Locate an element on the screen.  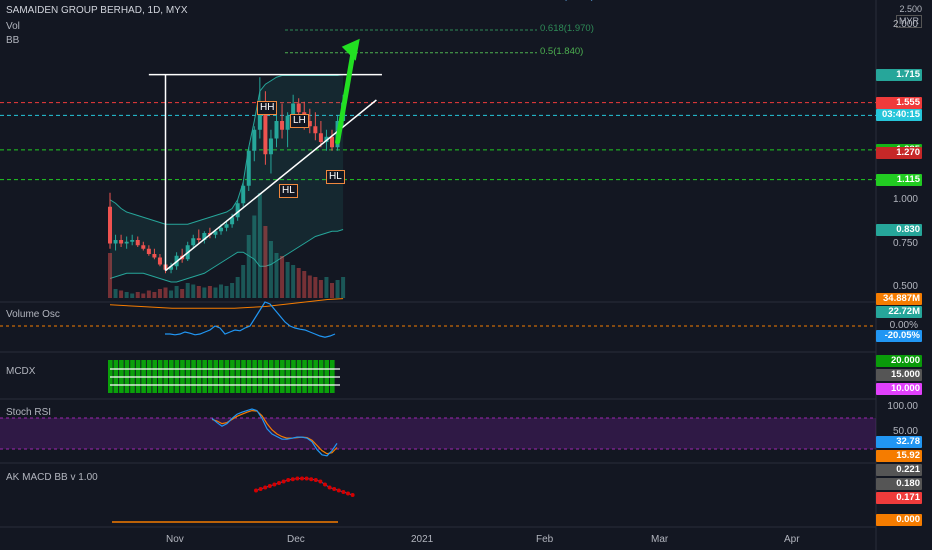
pattern-annotation-0: HH is located at coordinates (267, 108).